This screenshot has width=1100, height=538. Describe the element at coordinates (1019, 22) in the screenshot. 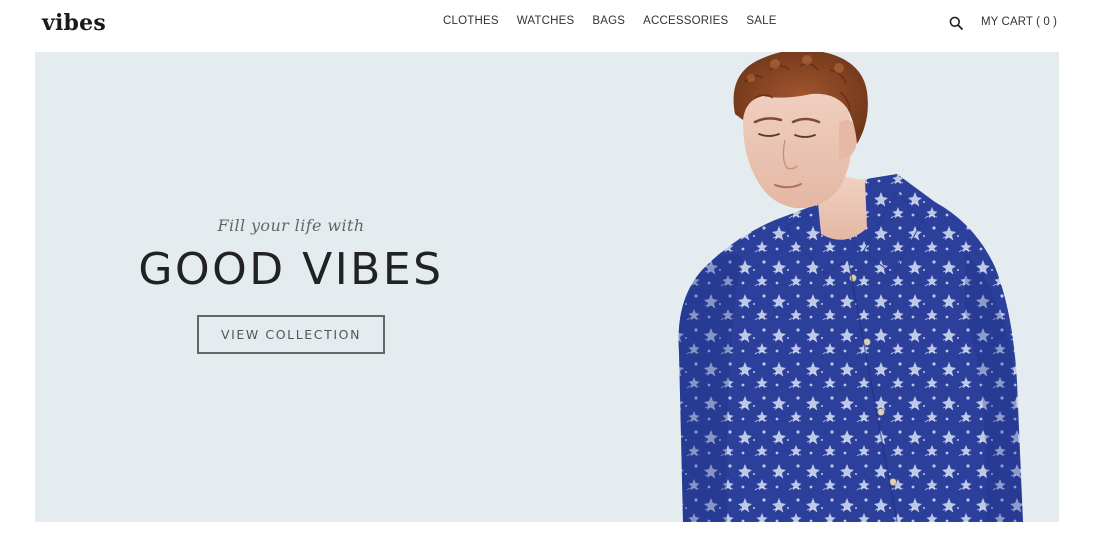

I see `cart-link: MY CART ( 0 )` at that location.